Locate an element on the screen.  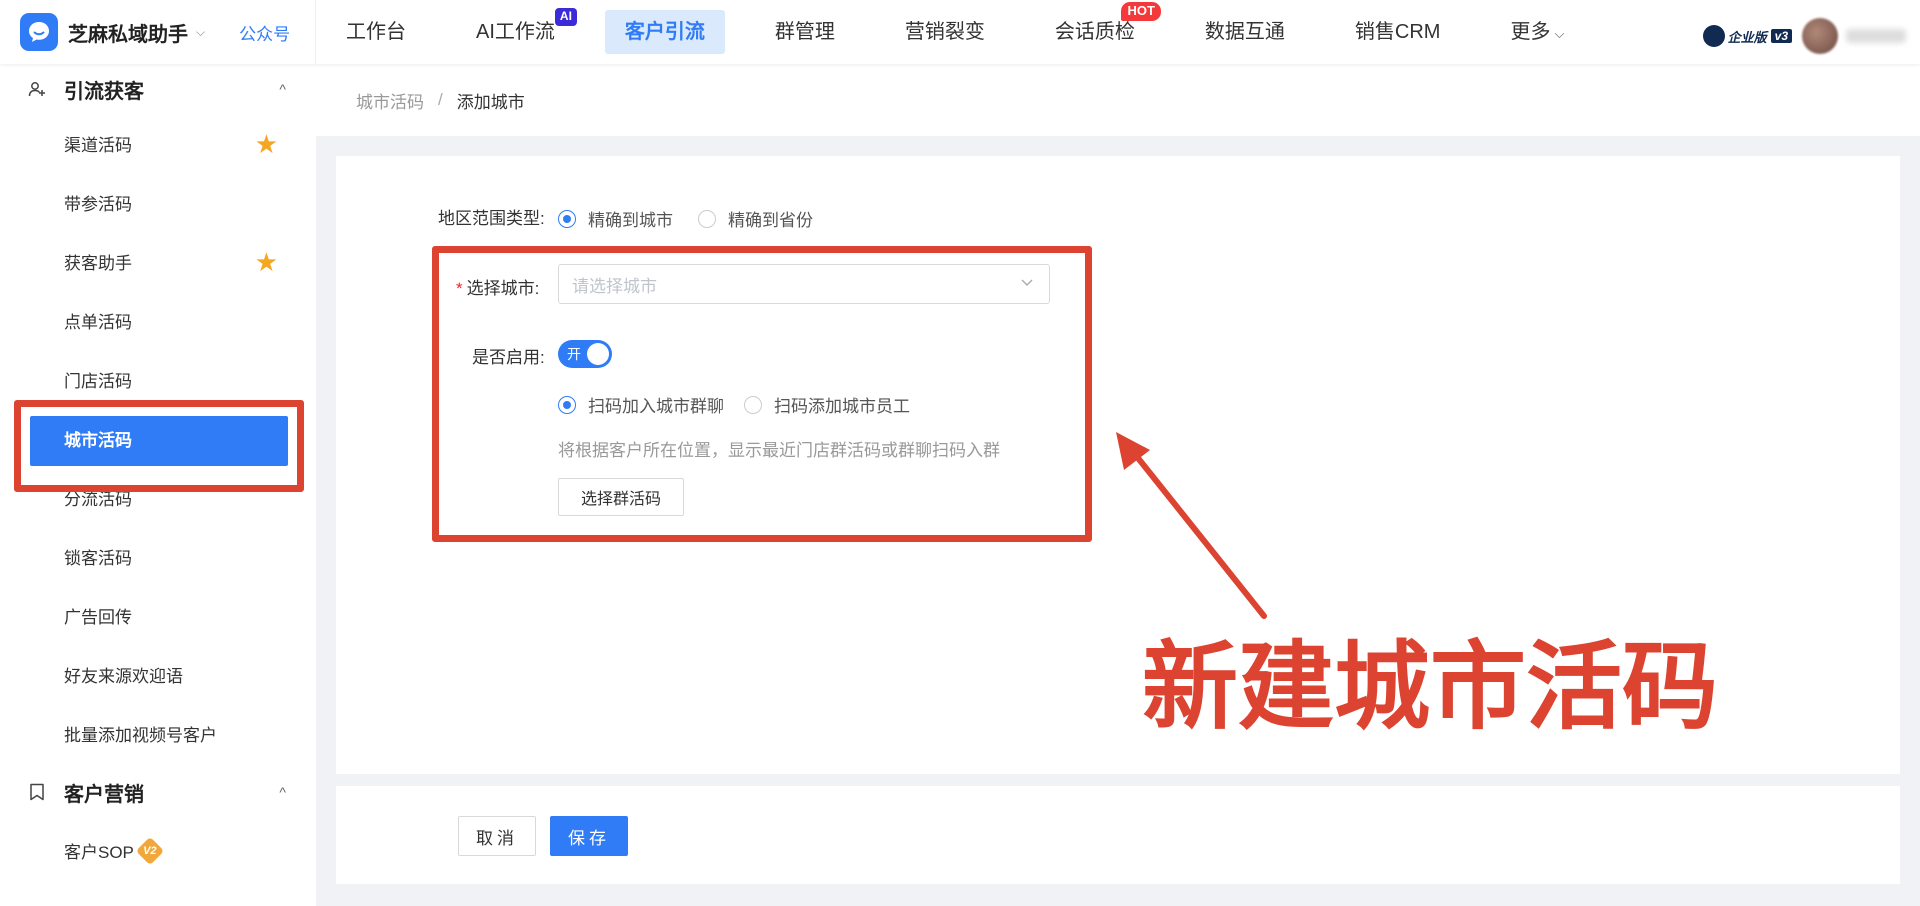
city-select: 请选择城市 is located at coordinates (804, 284).